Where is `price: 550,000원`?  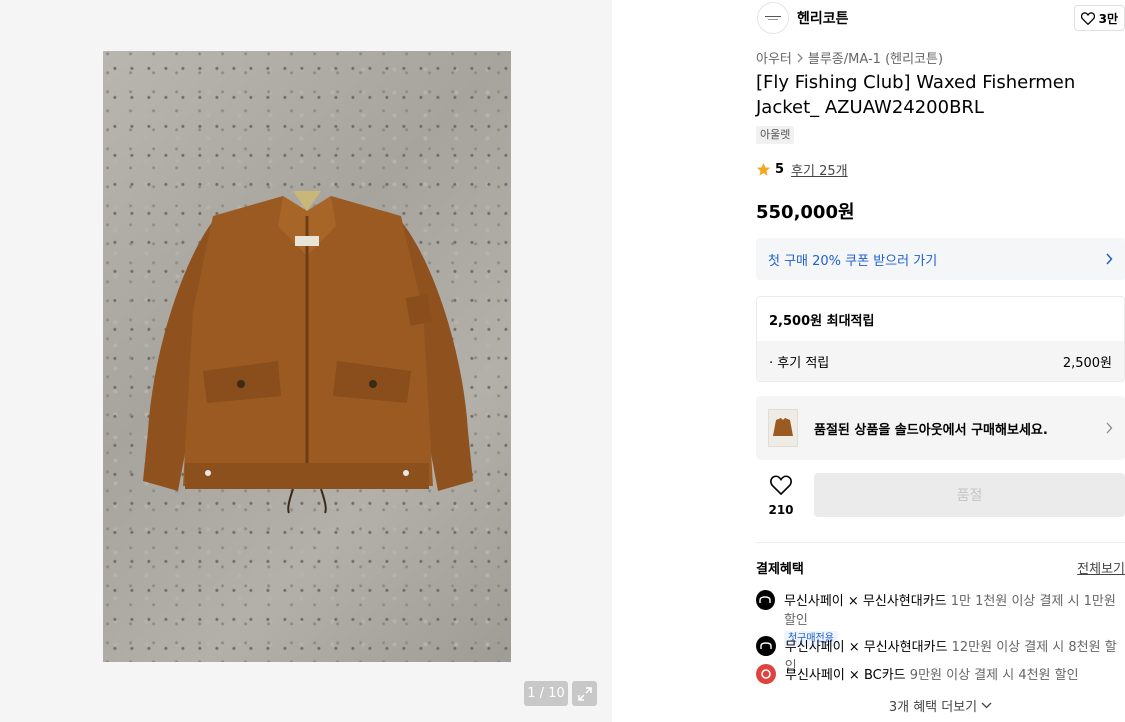 price: 550,000원 is located at coordinates (805, 212).